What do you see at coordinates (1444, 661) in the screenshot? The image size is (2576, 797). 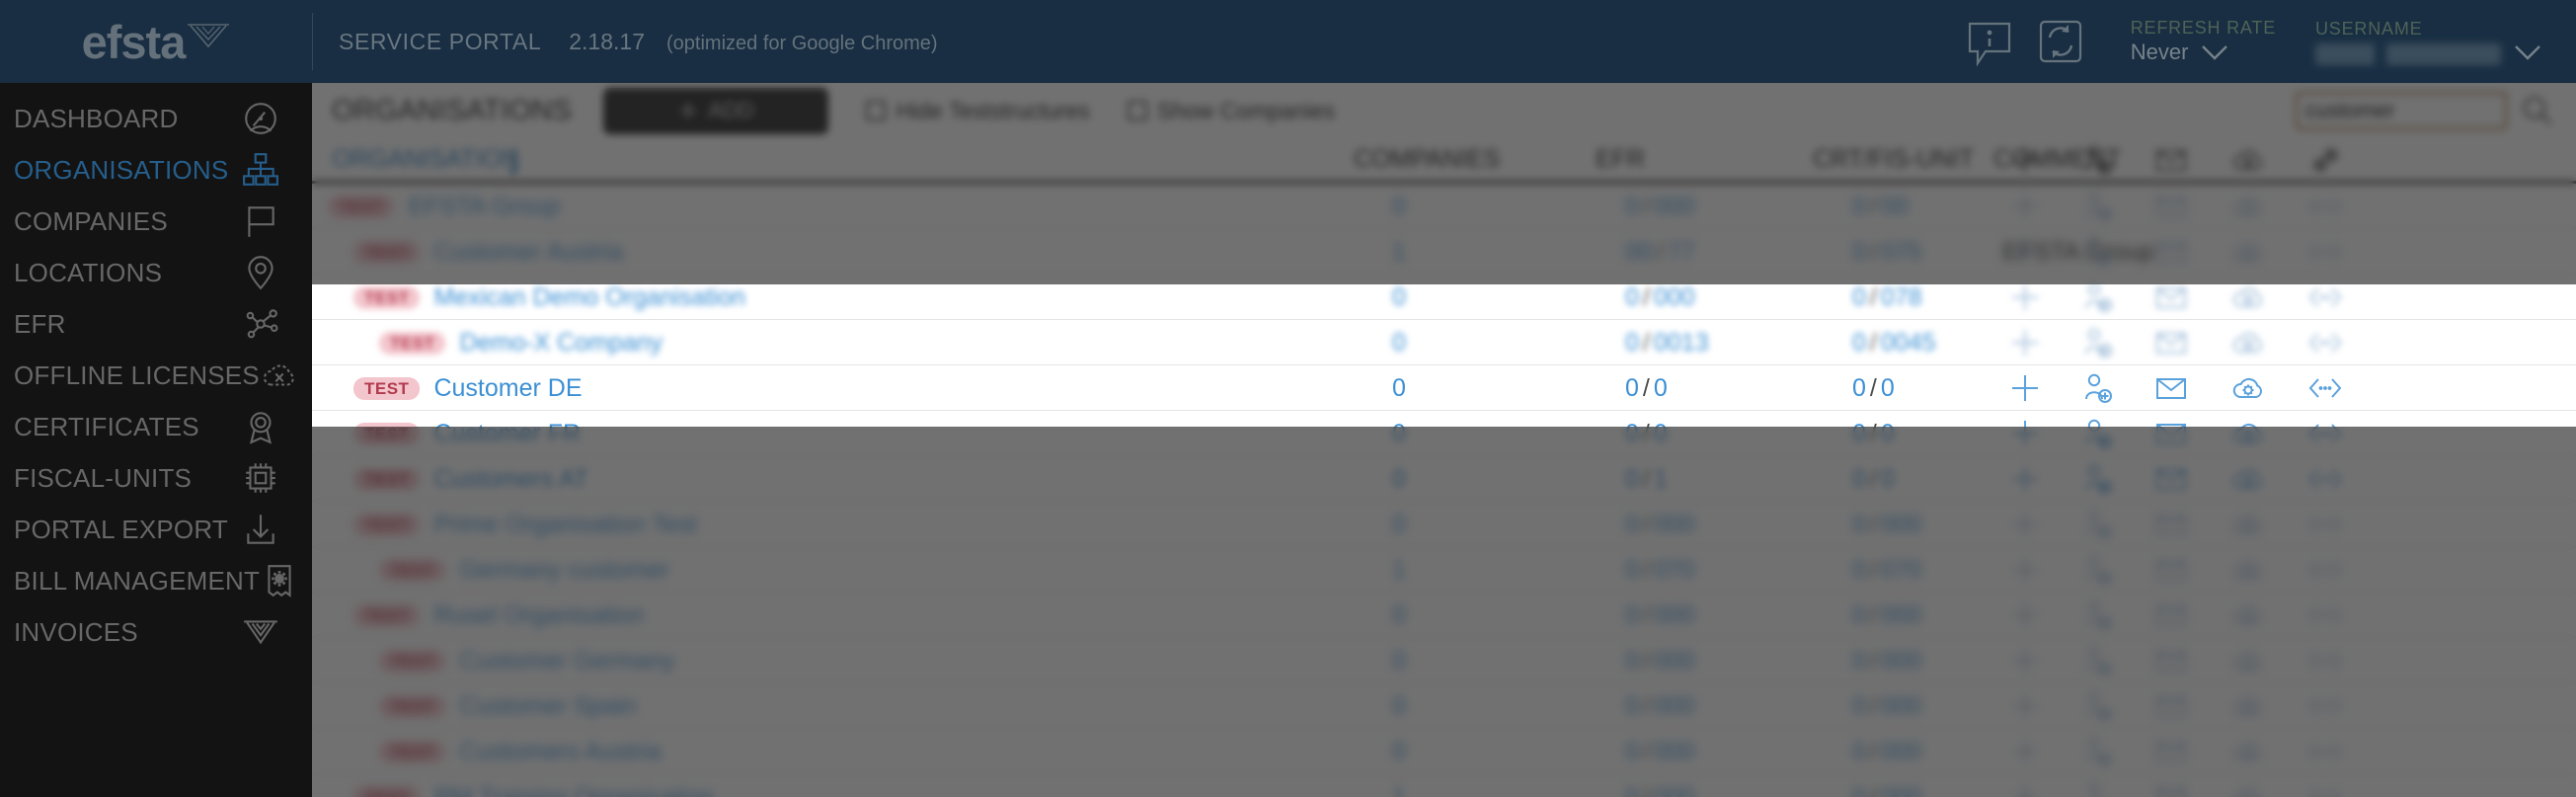 I see `table-row: TEST Customer Germany 0 0/000 0/000` at bounding box center [1444, 661].